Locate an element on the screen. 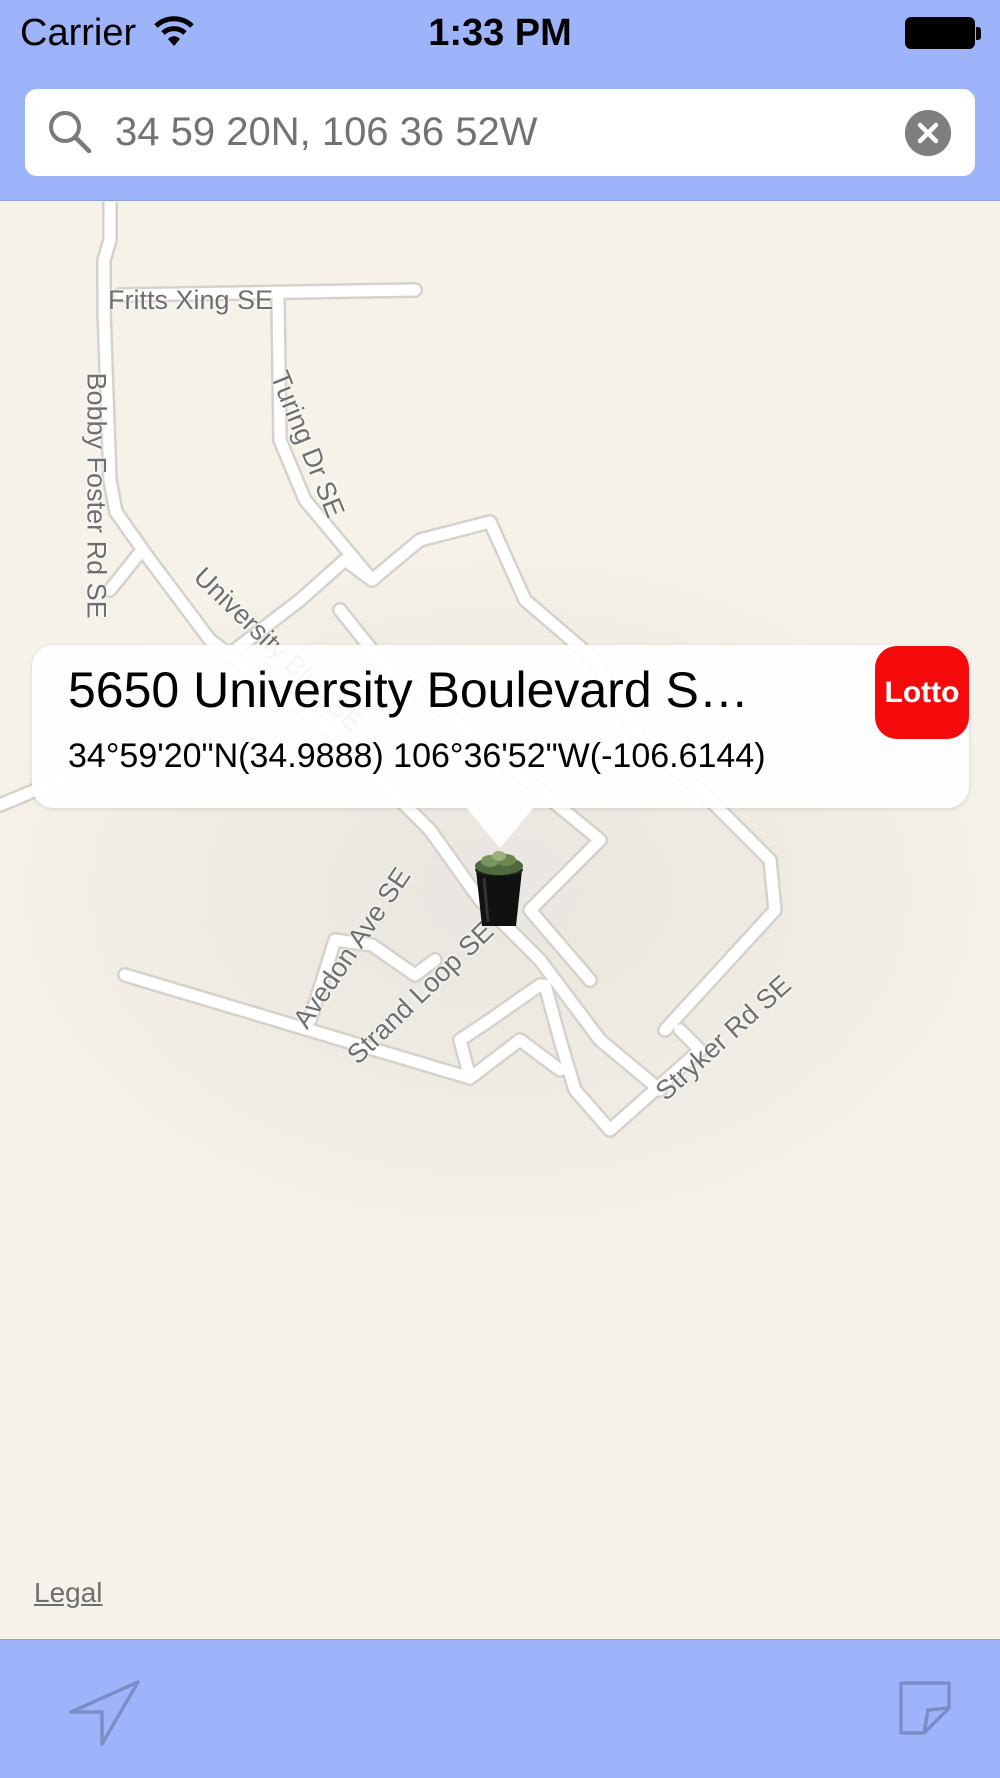  search-bar is located at coordinates (500, 132).